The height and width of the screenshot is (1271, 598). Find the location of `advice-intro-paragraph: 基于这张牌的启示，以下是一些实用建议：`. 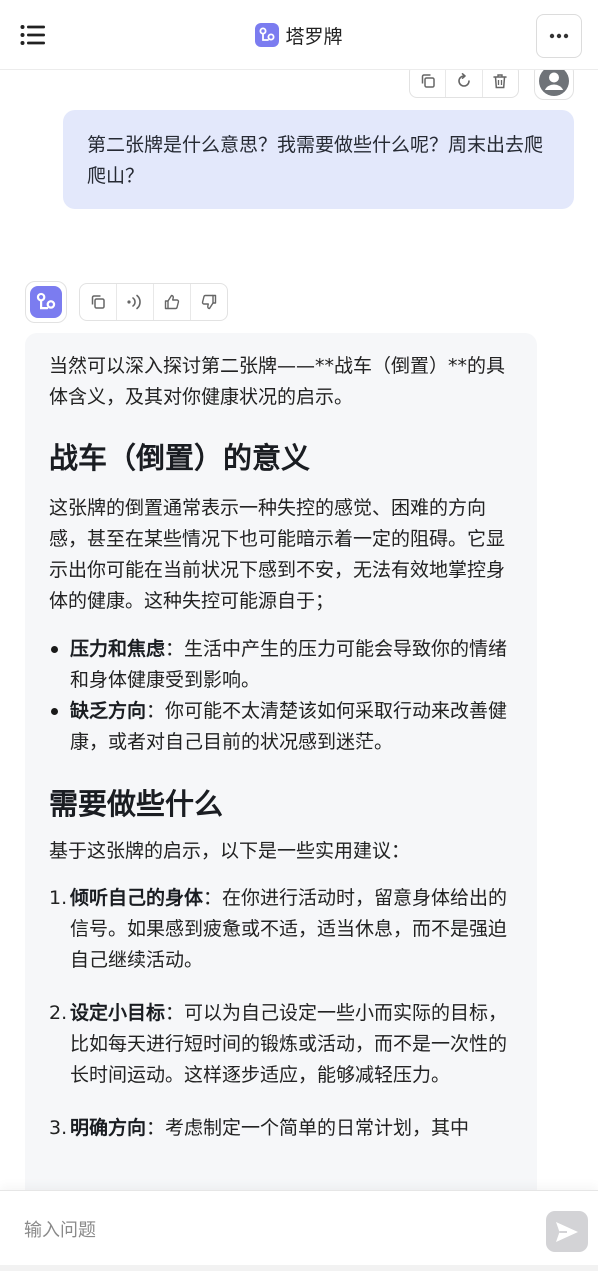

advice-intro-paragraph: 基于这张牌的启示，以下是一些实用建议： is located at coordinates (230, 851).